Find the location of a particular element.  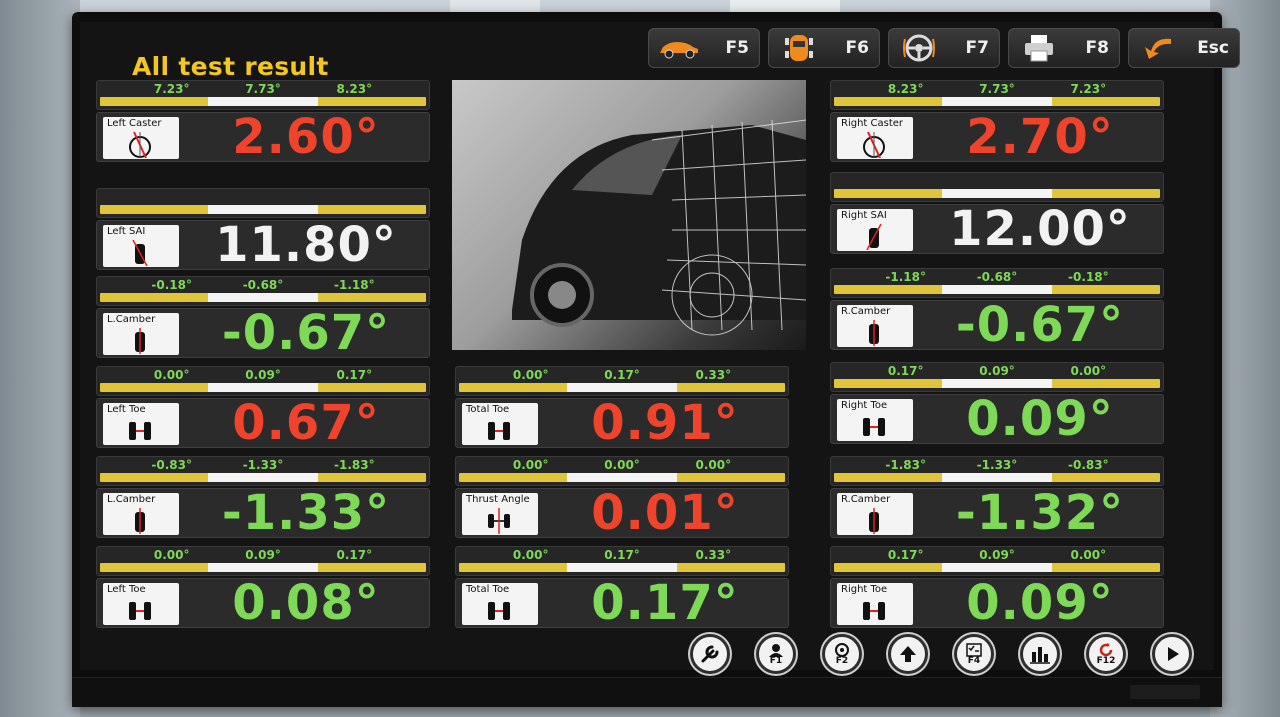

bar-chart-icon is located at coordinates (1040, 655).